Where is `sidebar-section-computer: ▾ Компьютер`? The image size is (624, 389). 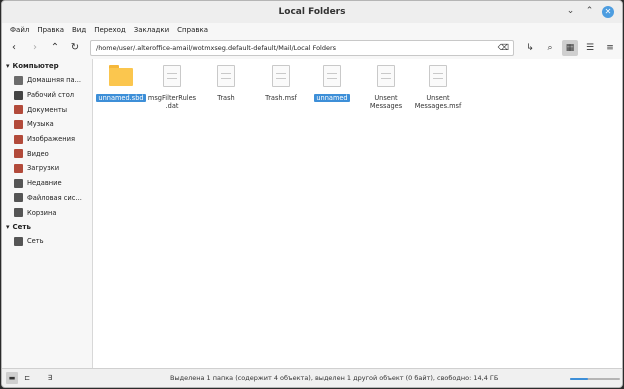
sidebar-section-computer: ▾ Компьютер is located at coordinates (47, 66).